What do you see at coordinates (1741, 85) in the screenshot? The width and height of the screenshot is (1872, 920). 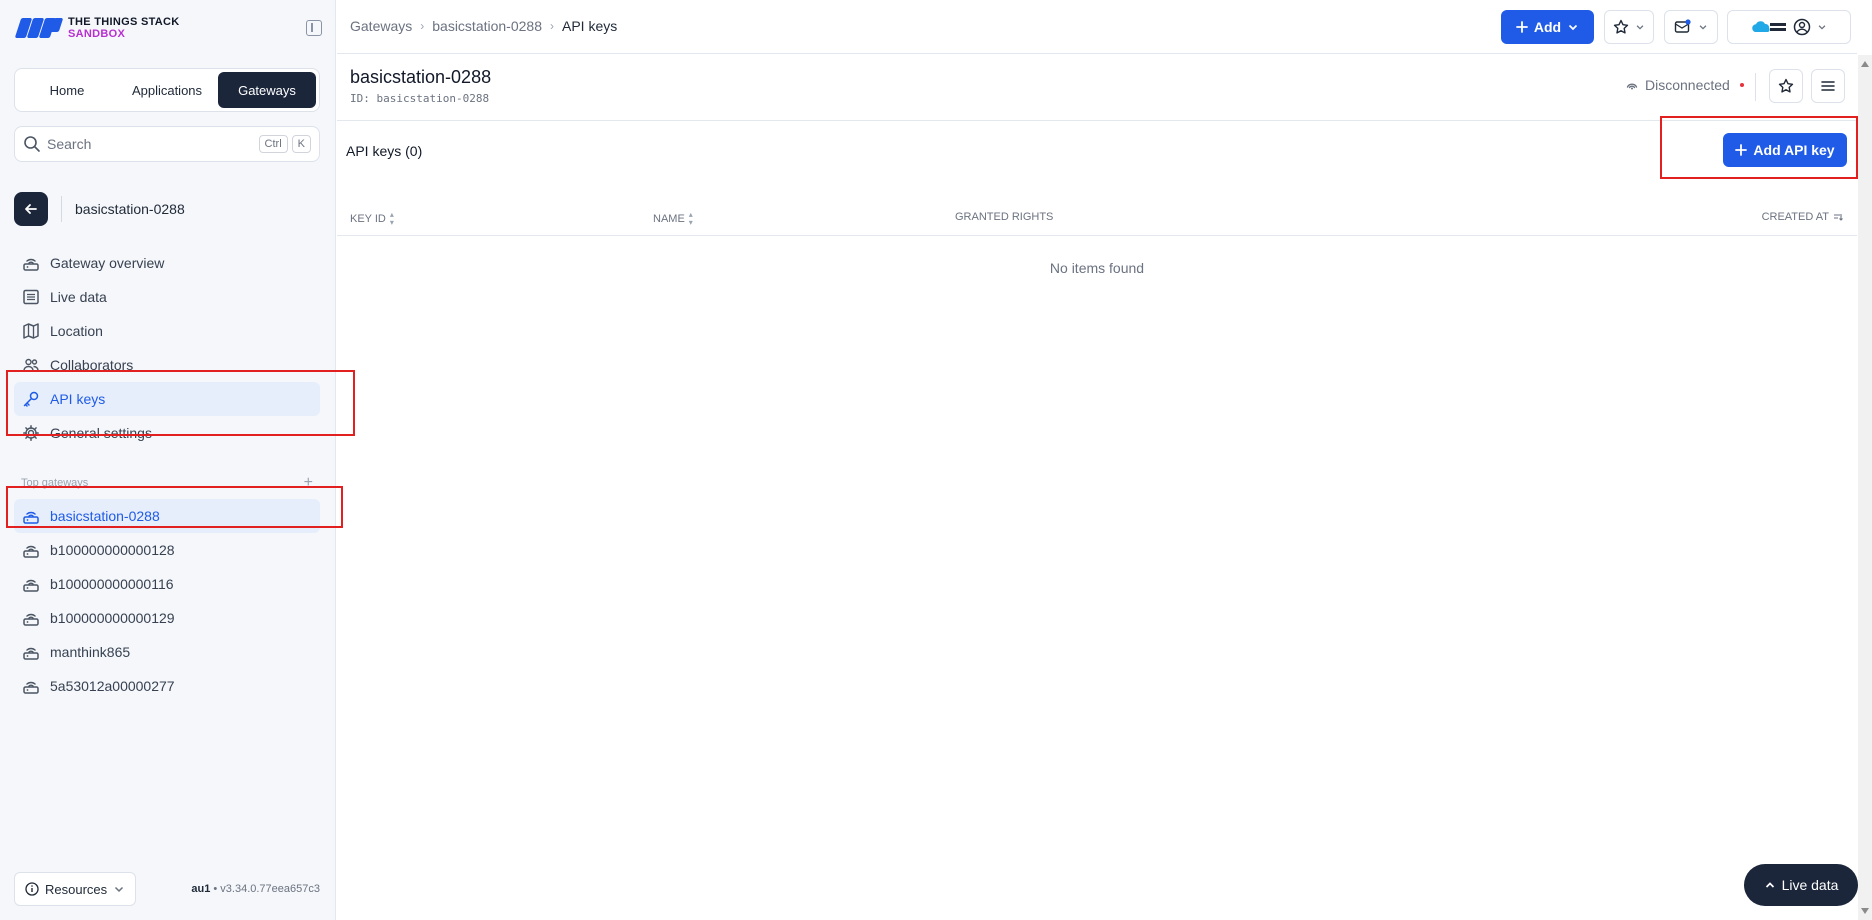 I see `status-dot` at bounding box center [1741, 85].